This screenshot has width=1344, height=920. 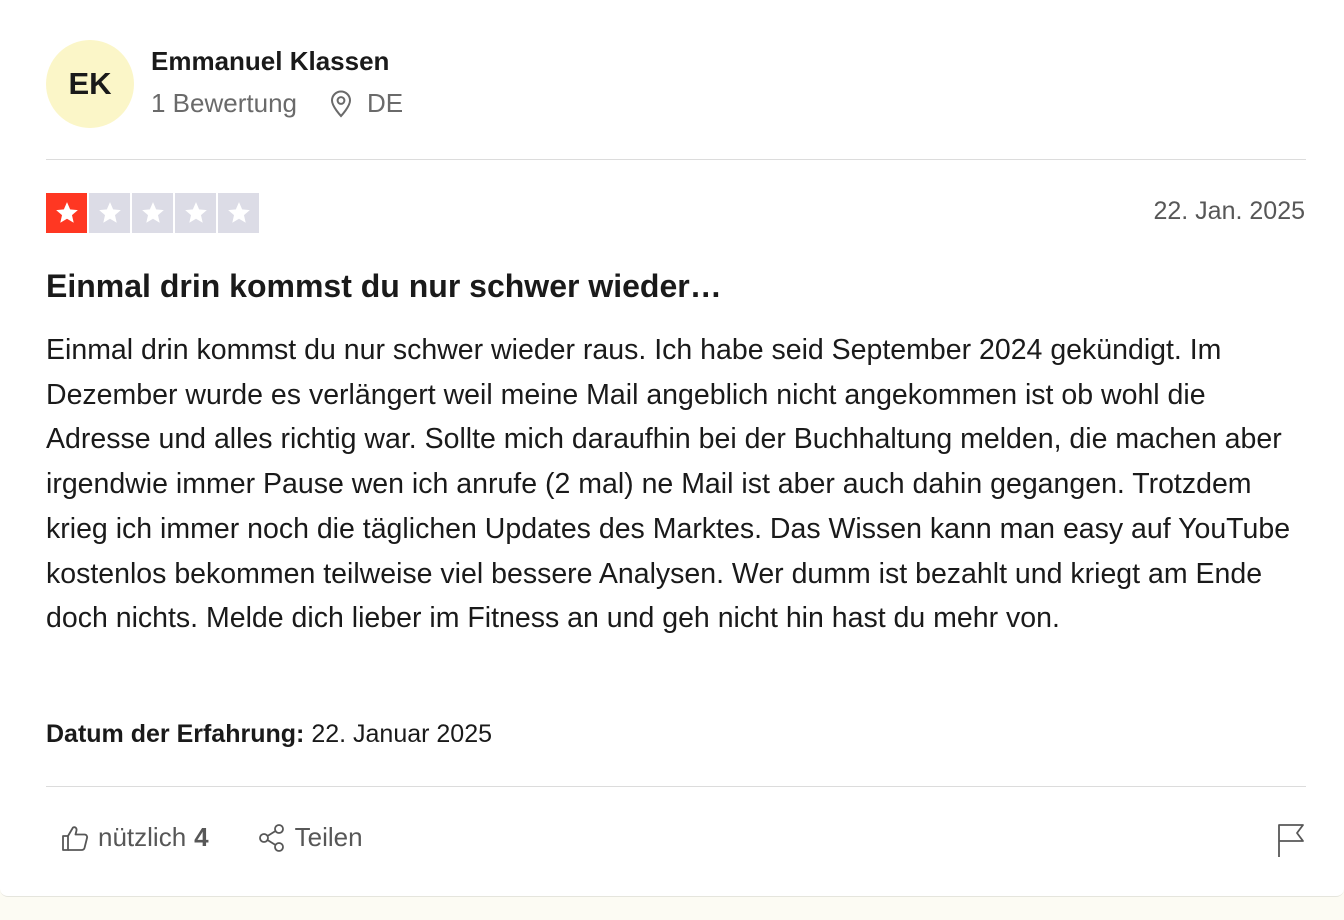 What do you see at coordinates (341, 104) in the screenshot?
I see `location-pin-icon` at bounding box center [341, 104].